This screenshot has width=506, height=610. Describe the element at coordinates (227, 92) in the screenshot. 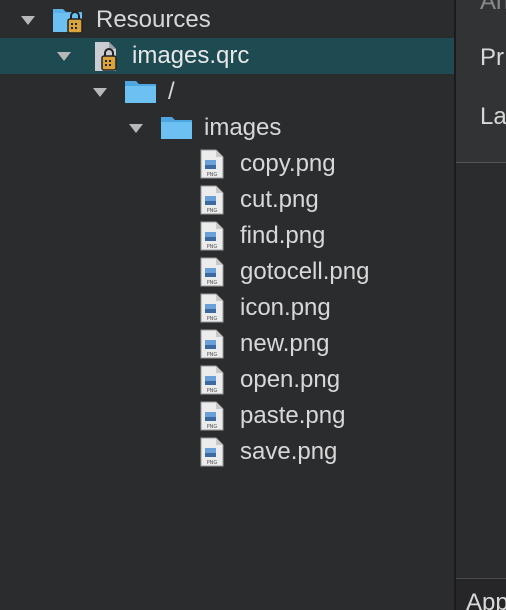

I see `tree-item-prefix: /` at that location.